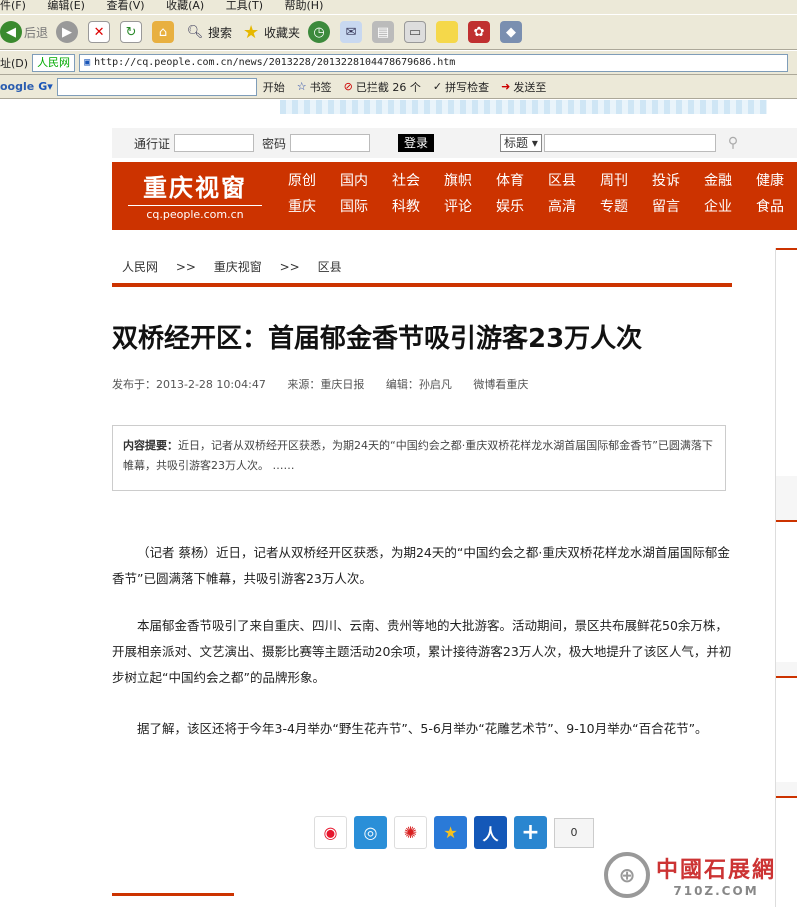 Image resolution: width=797 pixels, height=907 pixels. I want to click on menu-file: 件(F), so click(13, 6).